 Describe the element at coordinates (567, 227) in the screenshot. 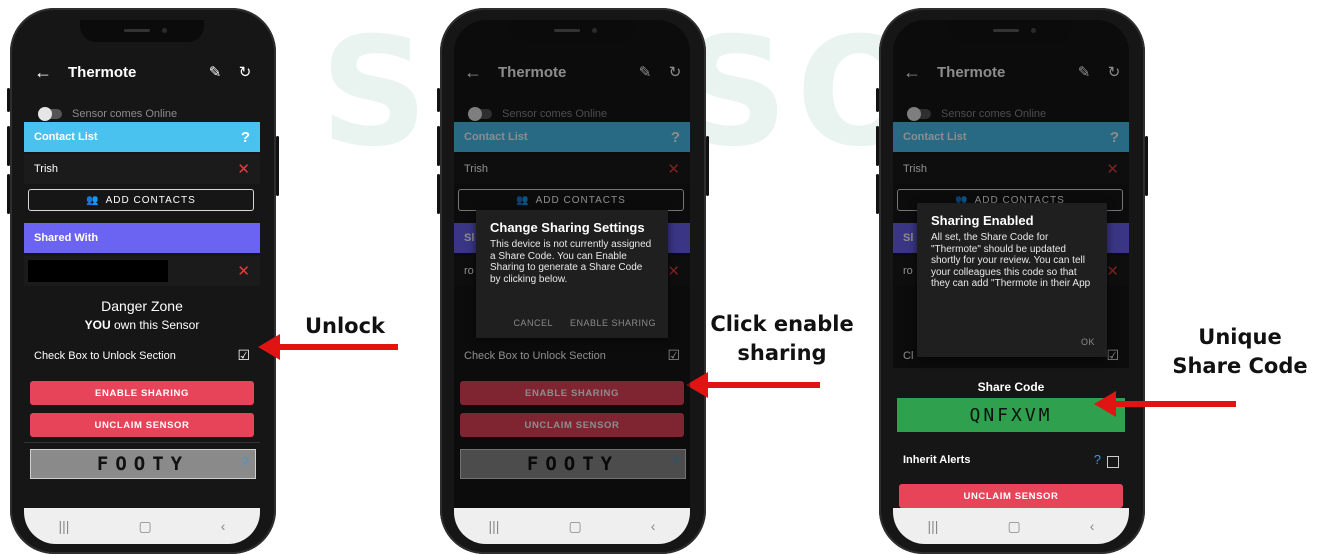

I see `dialog-title: Change Sharing Settings` at that location.